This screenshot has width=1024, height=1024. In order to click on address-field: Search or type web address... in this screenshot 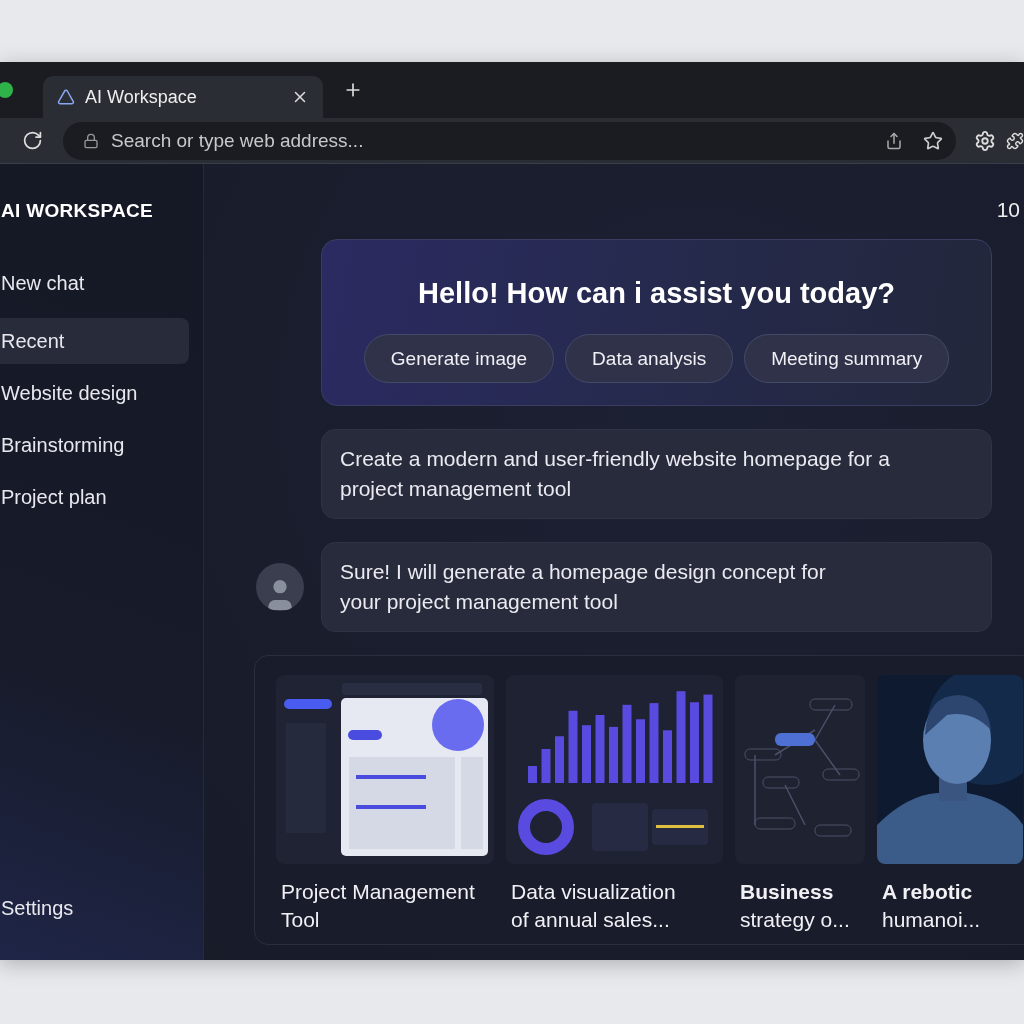, I will do `click(509, 140)`.